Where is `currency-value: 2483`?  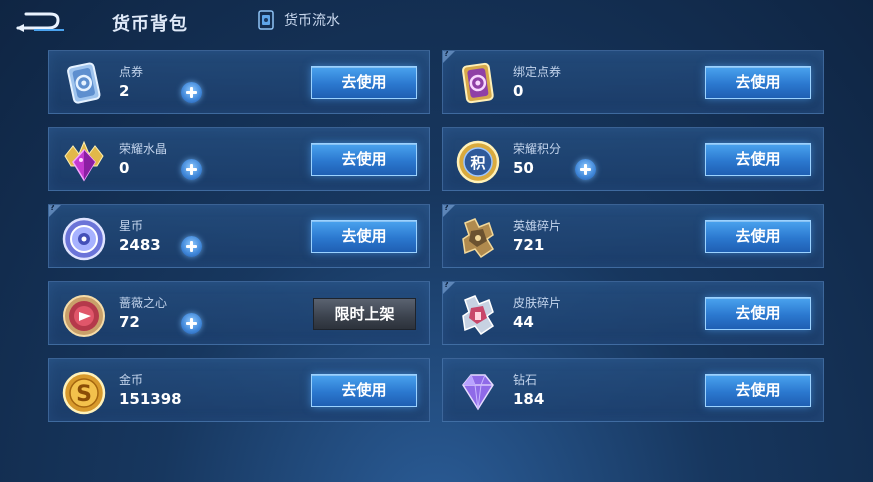 currency-value: 2483 is located at coordinates (140, 245).